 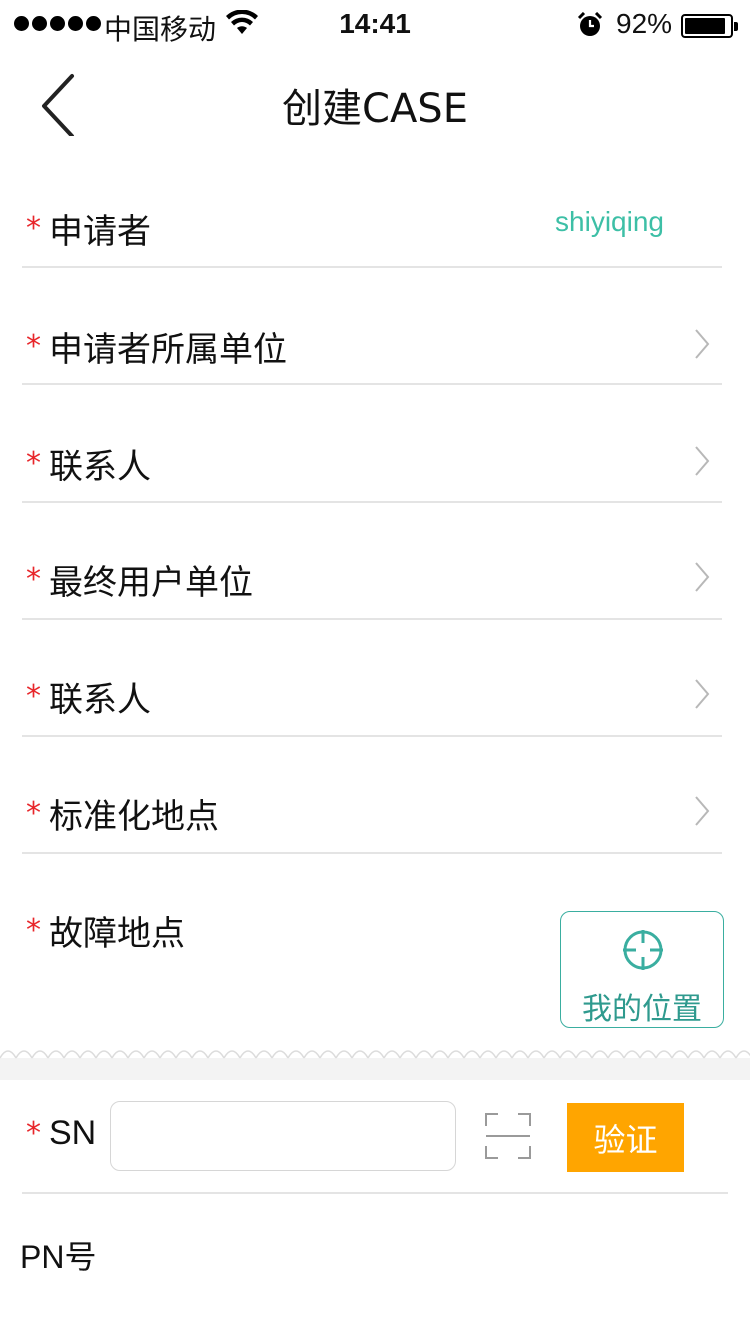 I want to click on page-title: 创建CASE, so click(x=375, y=109).